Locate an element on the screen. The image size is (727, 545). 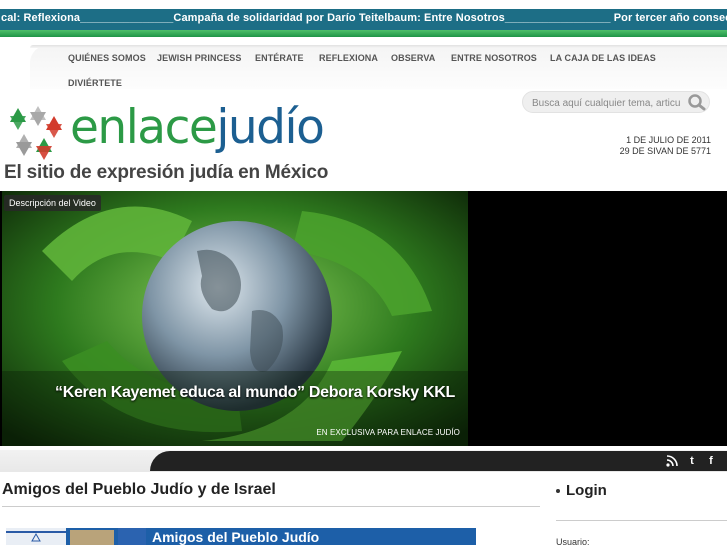
site-tagline: El sitio de expresión judía en México is located at coordinates (166, 172).